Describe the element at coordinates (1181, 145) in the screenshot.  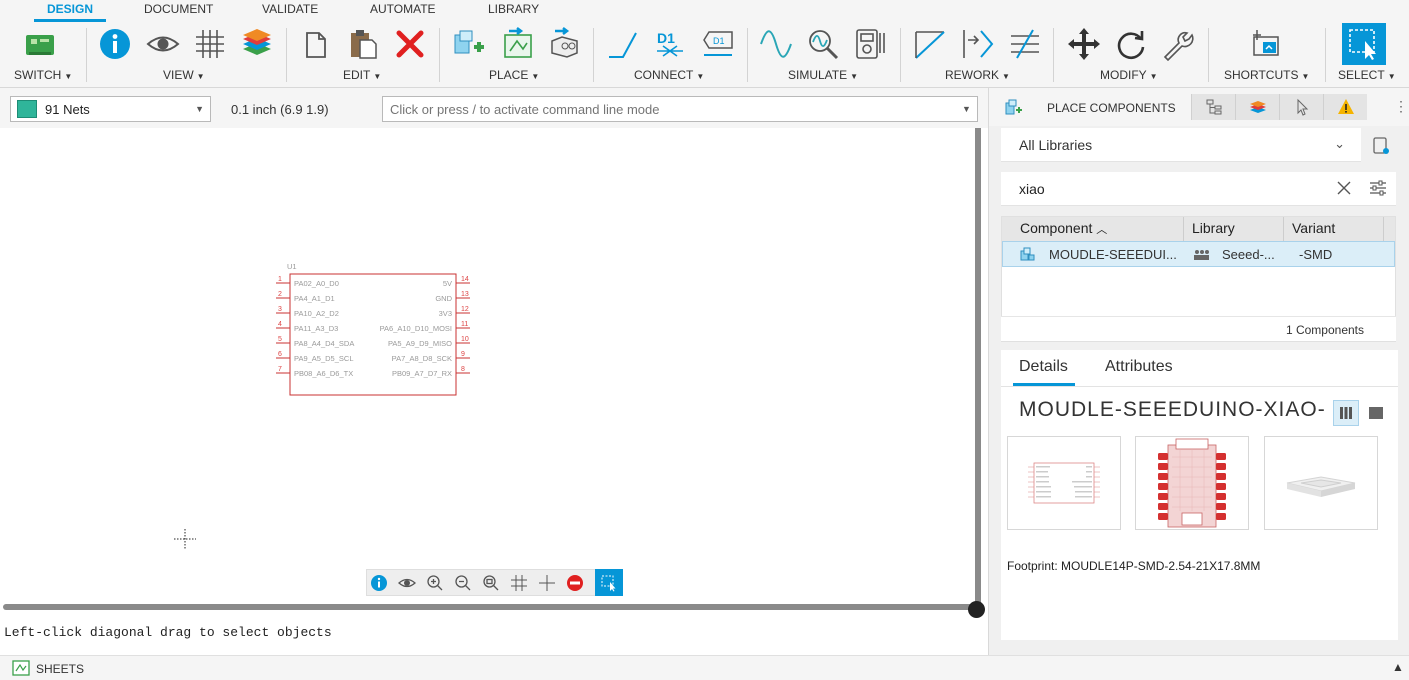
I see `library-select: All Libraries ⌄` at that location.